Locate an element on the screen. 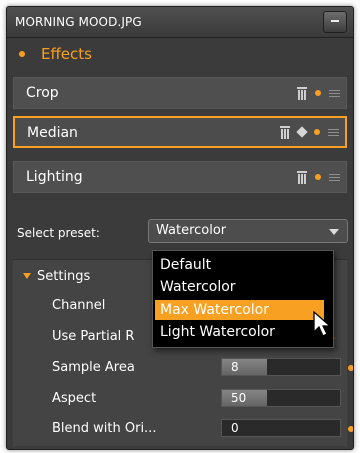 This screenshot has height=453, width=360. menu-item-default: Default is located at coordinates (243, 265).